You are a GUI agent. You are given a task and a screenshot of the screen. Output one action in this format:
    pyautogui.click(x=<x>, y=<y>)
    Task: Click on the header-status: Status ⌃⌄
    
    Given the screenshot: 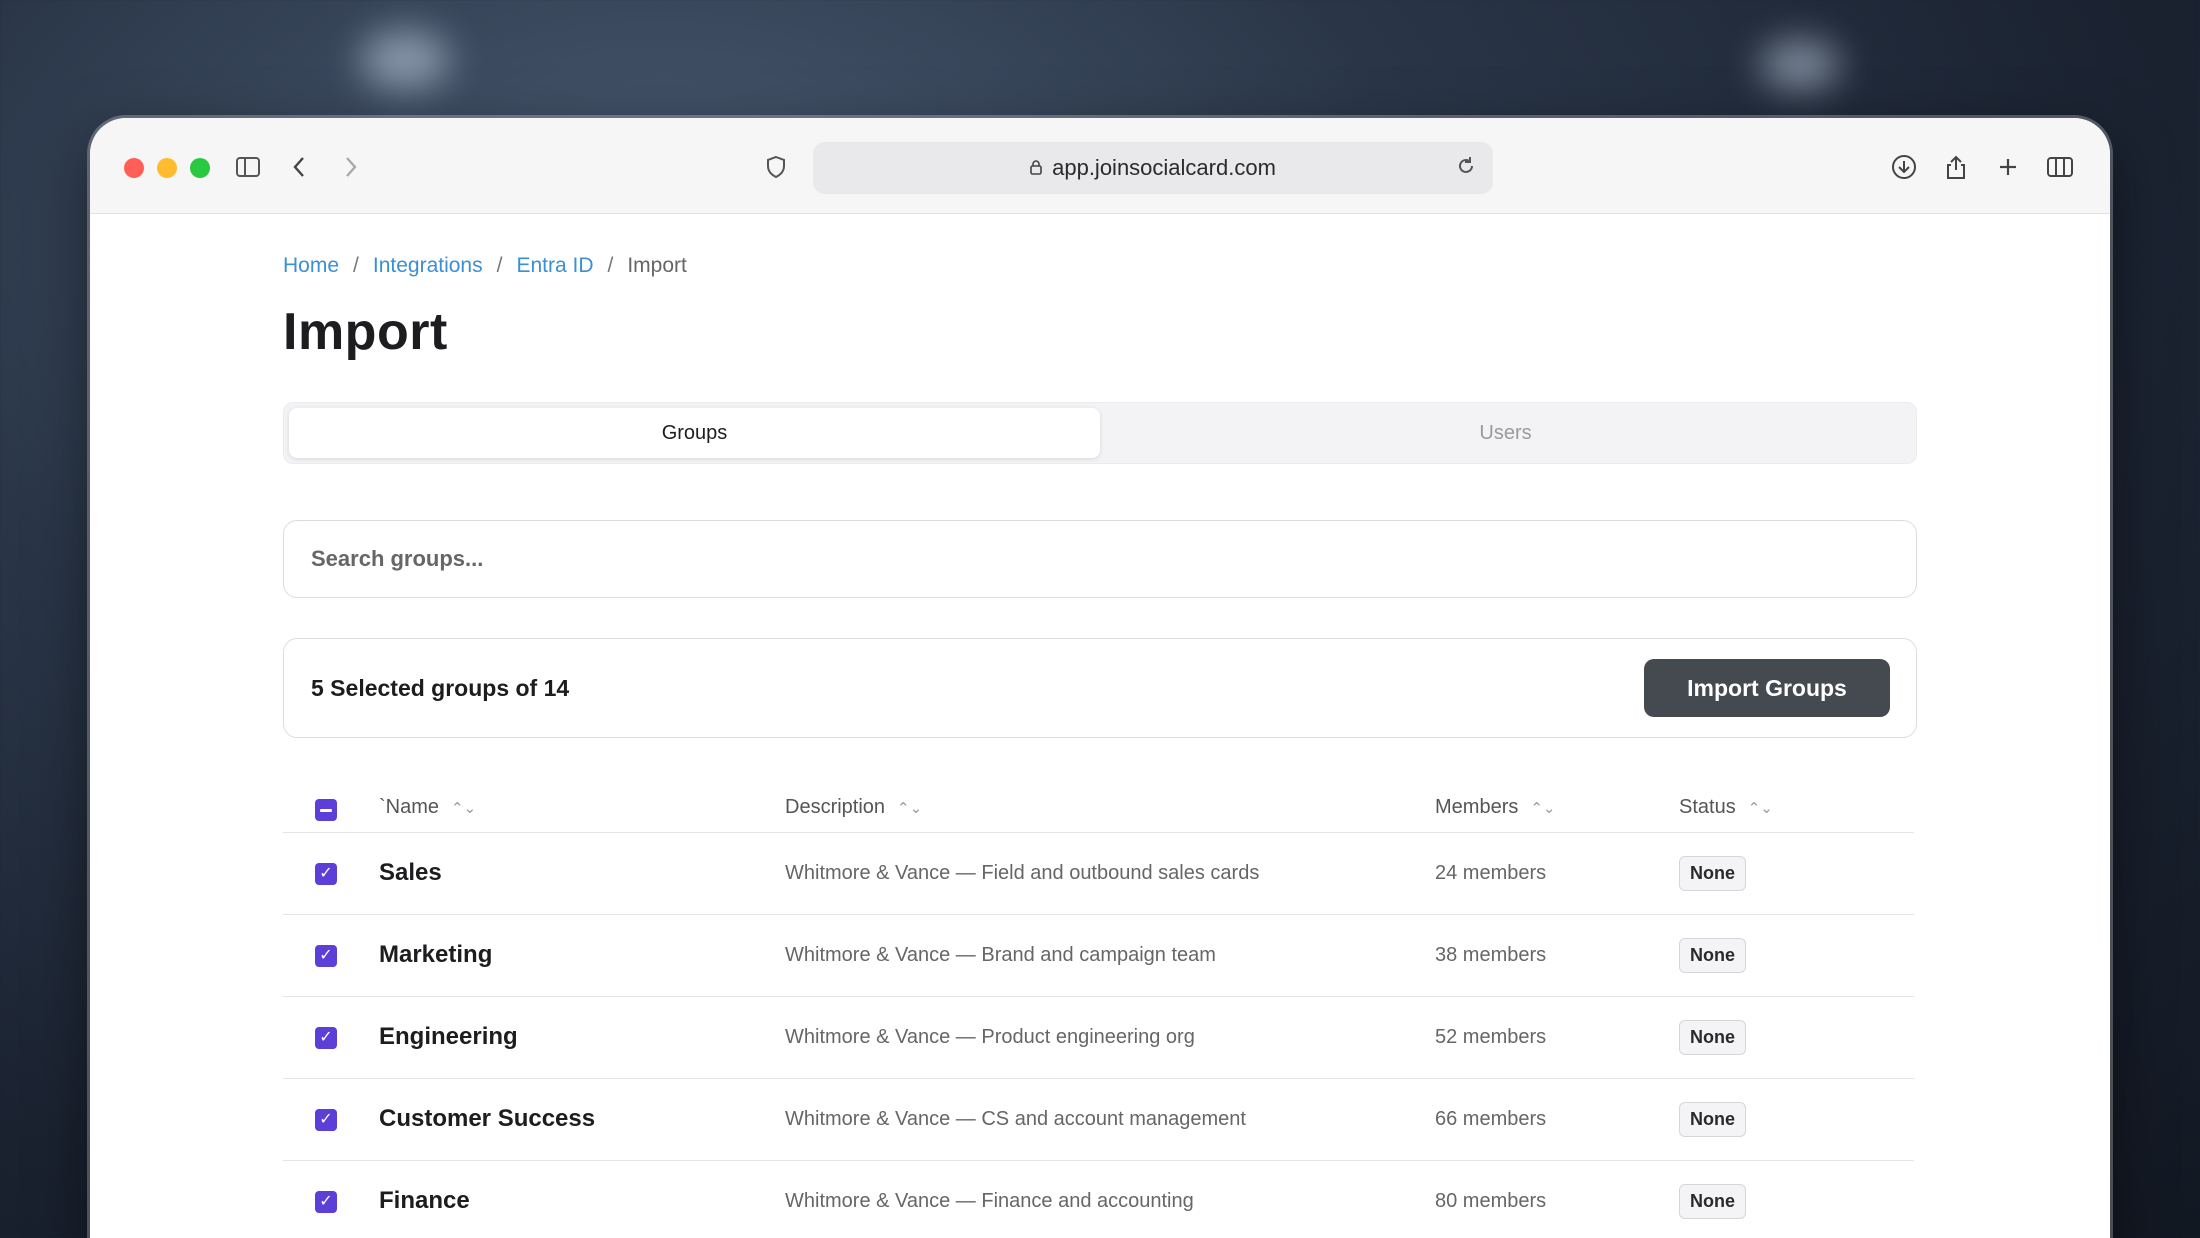 What is the action you would take?
    pyautogui.click(x=1796, y=808)
    